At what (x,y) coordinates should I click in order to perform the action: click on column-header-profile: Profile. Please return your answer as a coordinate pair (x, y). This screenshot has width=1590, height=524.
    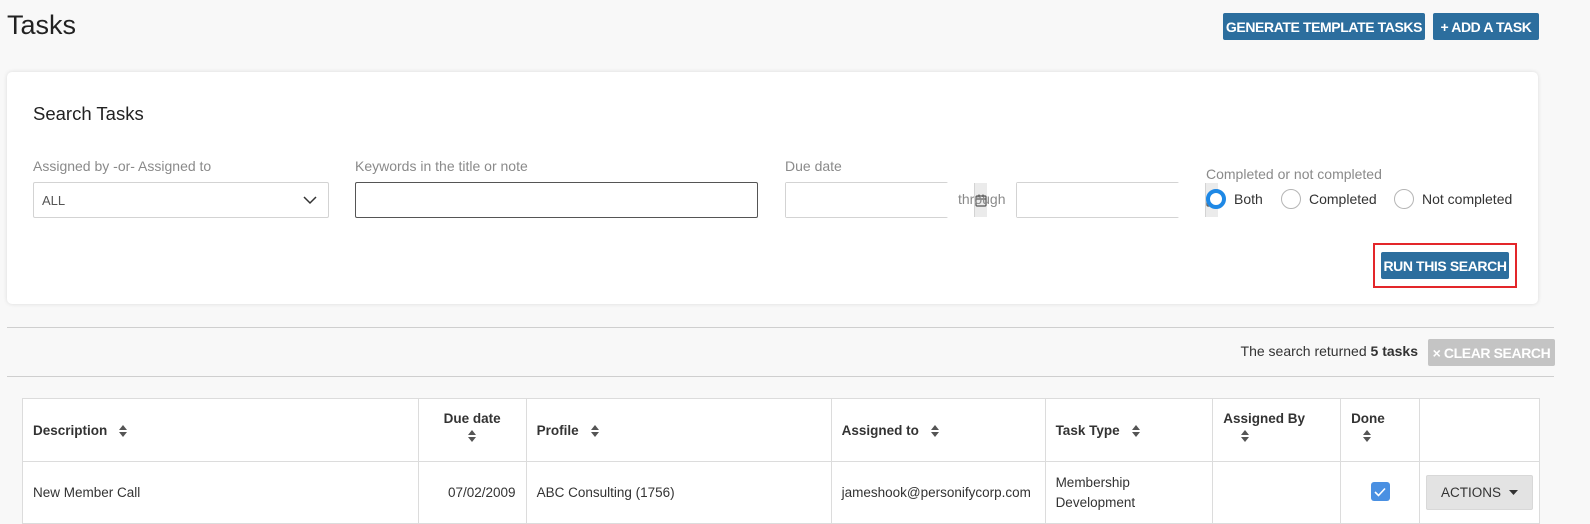
    Looking at the image, I should click on (678, 430).